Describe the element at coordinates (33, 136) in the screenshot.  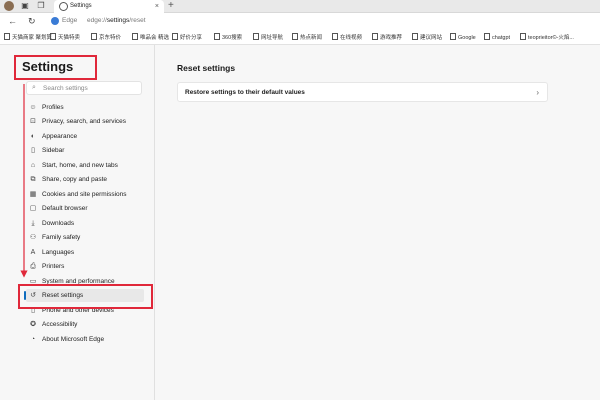
I see `palette-icon: ◐` at that location.